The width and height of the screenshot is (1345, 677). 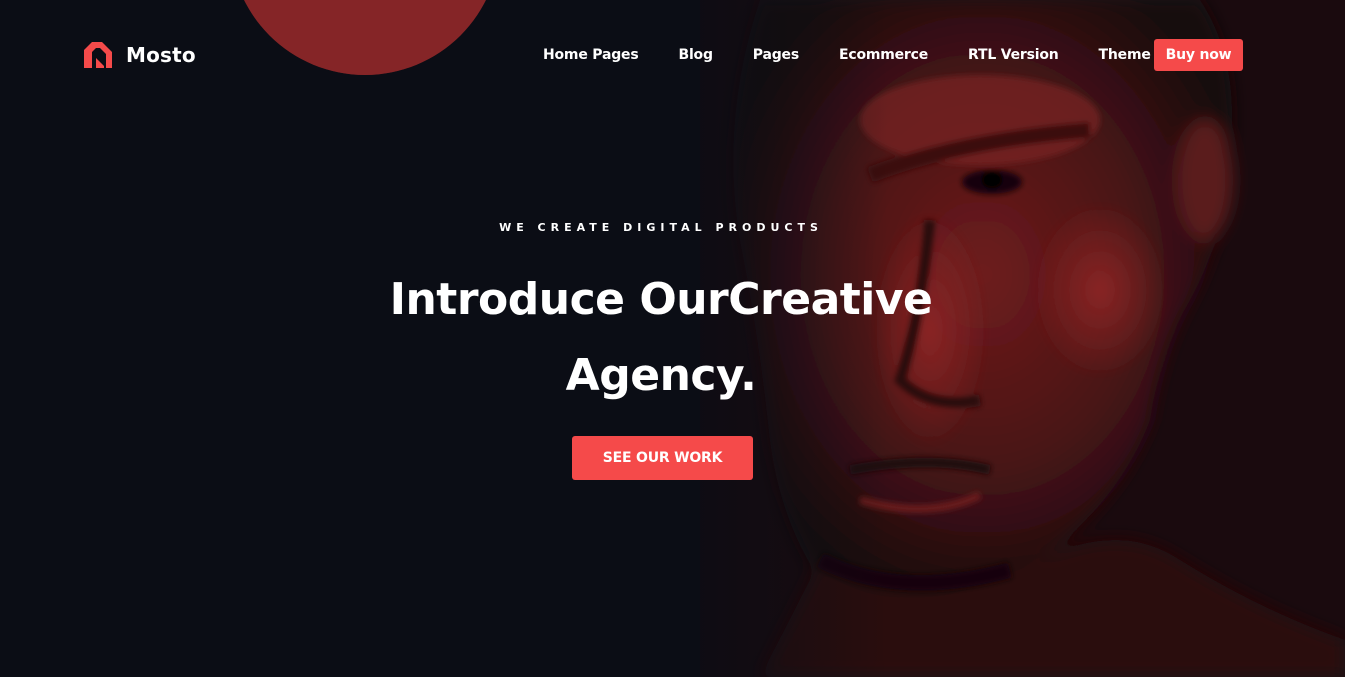 I want to click on see-our-work-button: SEE OUR WORK, so click(x=662, y=458).